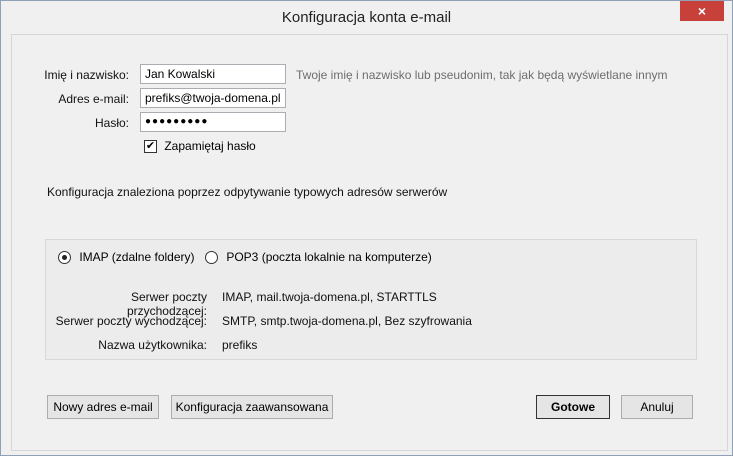  Describe the element at coordinates (573, 407) in the screenshot. I see `done-button: Gotowe` at that location.